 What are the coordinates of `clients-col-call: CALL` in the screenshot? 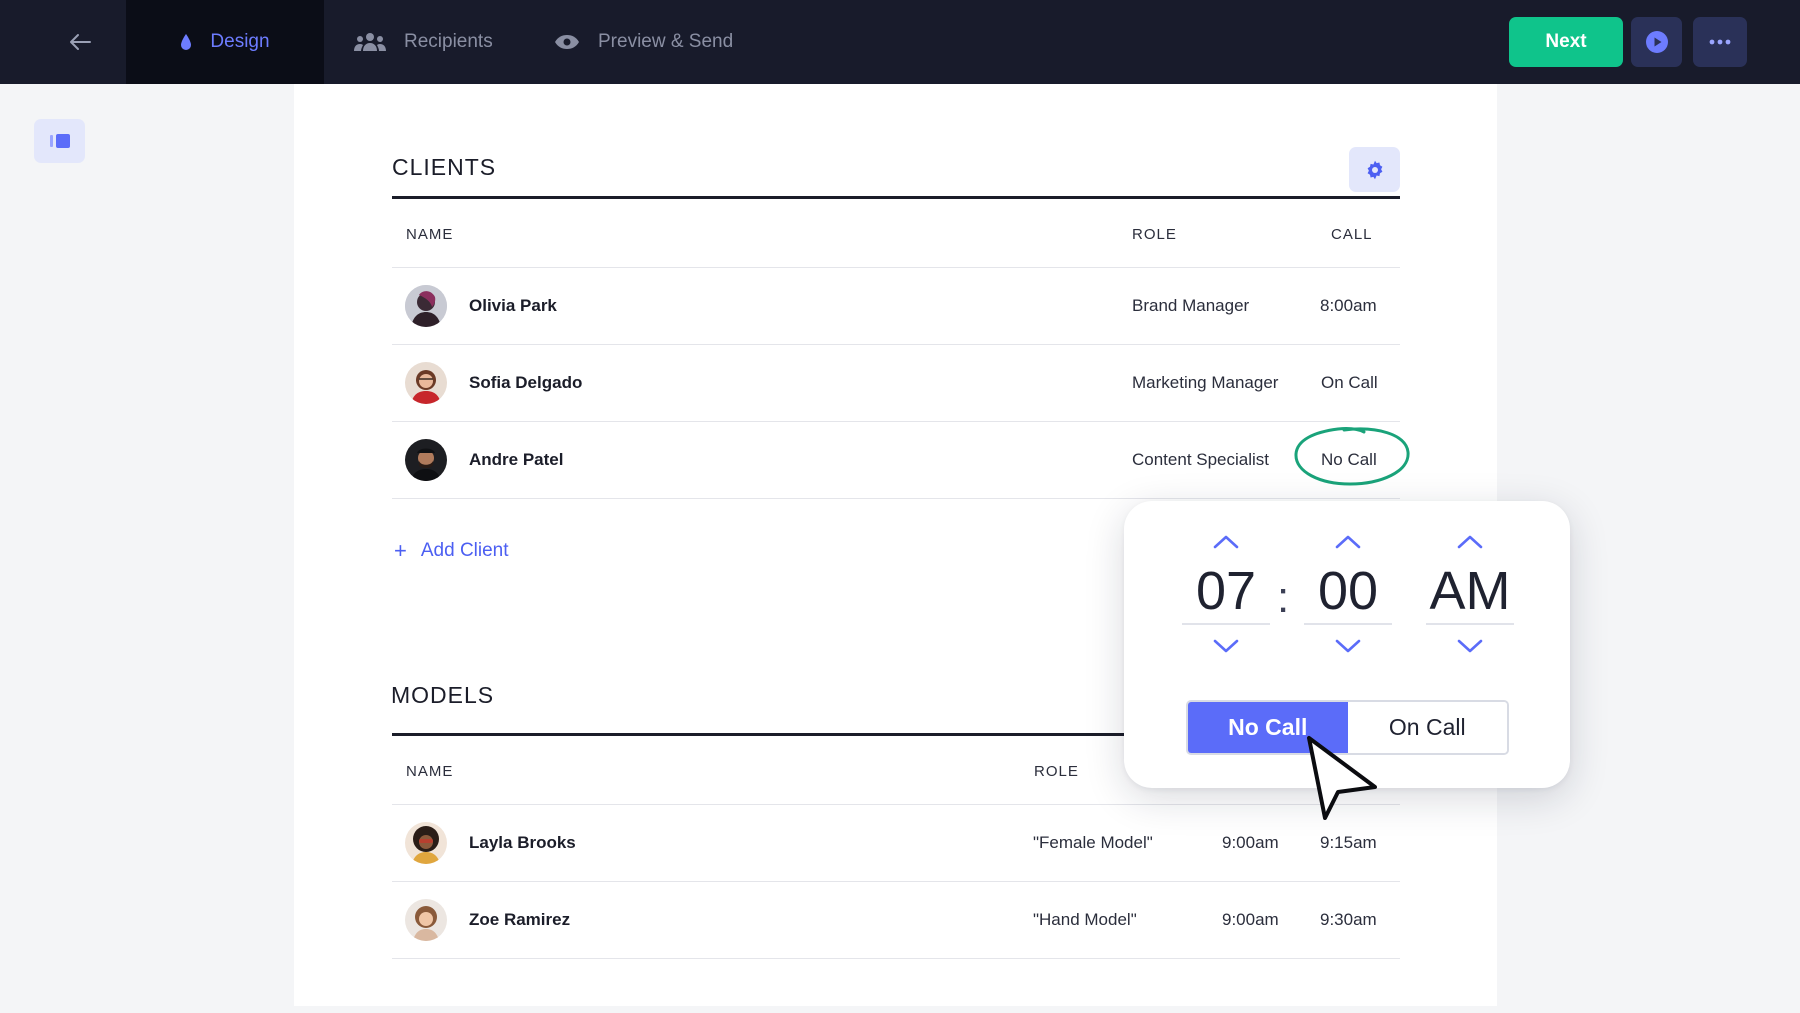 It's located at (1352, 234).